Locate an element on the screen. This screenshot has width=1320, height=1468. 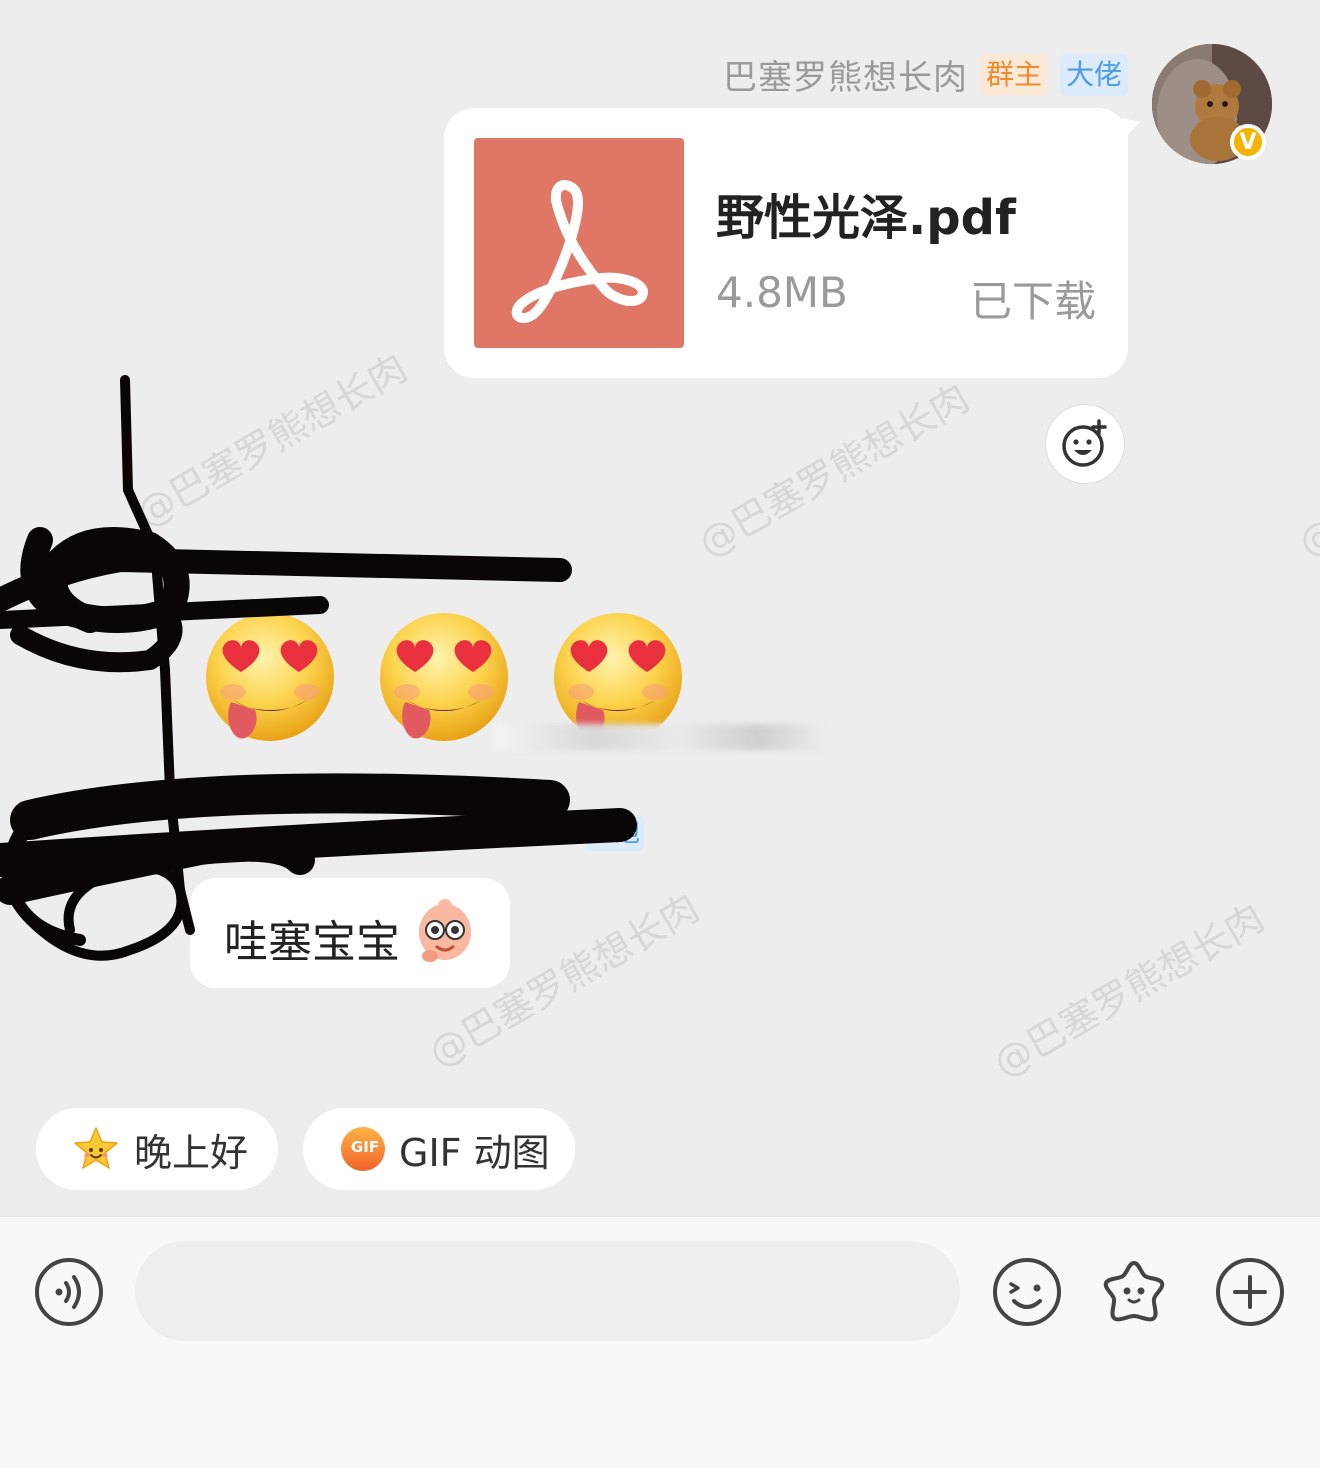
add-reaction-button is located at coordinates (1085, 444).